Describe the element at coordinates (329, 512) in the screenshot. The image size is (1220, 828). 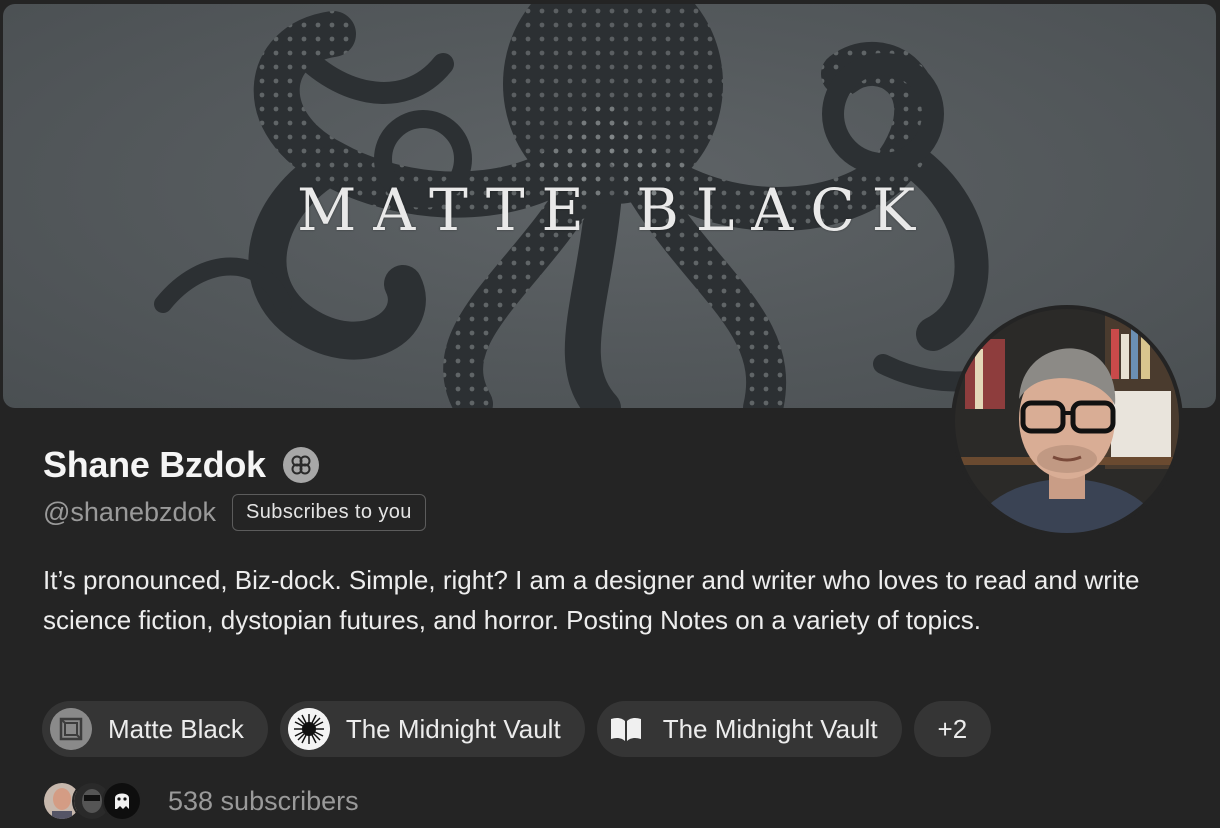
I see `subscribes-to-you-badge: Subscribes to you` at that location.